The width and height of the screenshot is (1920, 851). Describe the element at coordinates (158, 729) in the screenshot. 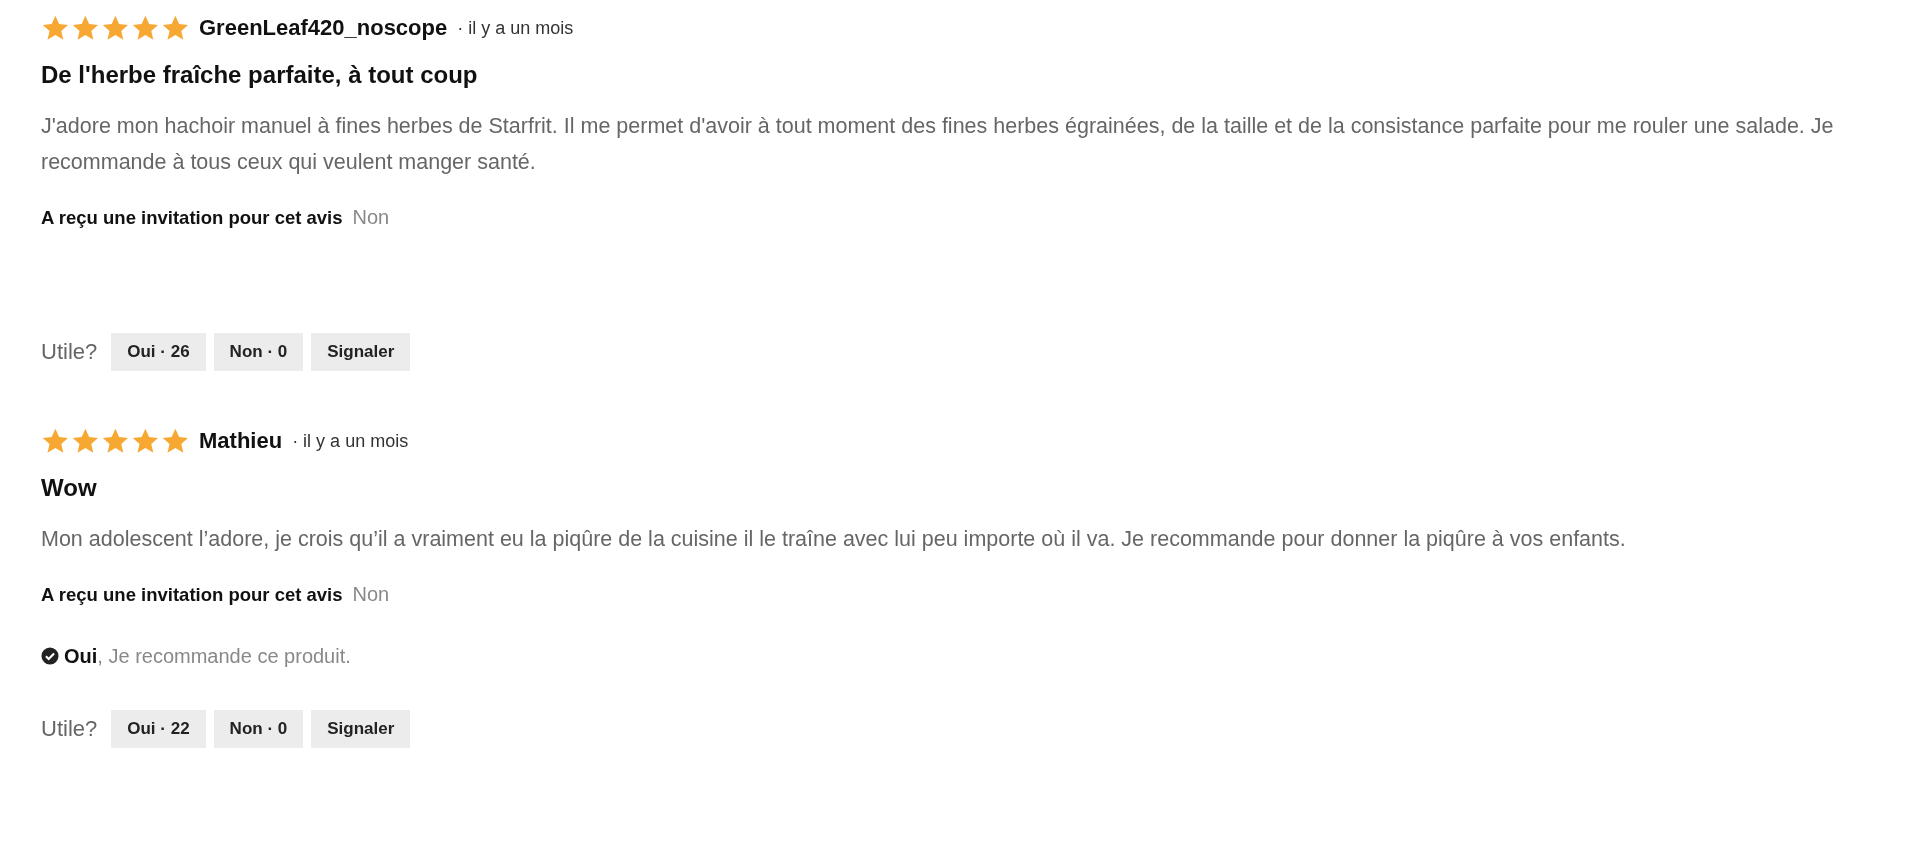

I see `vote-yes-button: Oui · 22` at that location.